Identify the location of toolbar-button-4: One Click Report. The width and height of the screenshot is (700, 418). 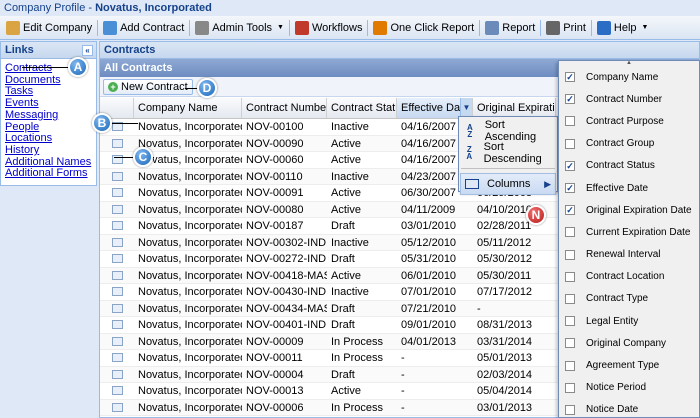
(423, 28).